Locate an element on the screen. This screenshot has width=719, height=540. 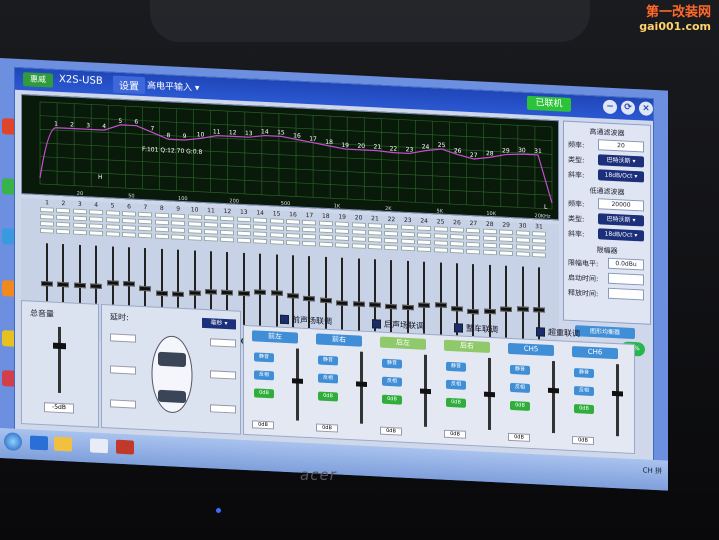
mute-button: 静音 is located at coordinates (264, 357).